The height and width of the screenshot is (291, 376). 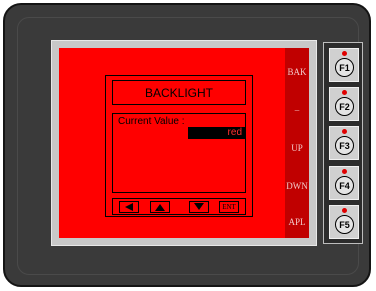 I want to click on up-arrow-icon, so click(x=160, y=207).